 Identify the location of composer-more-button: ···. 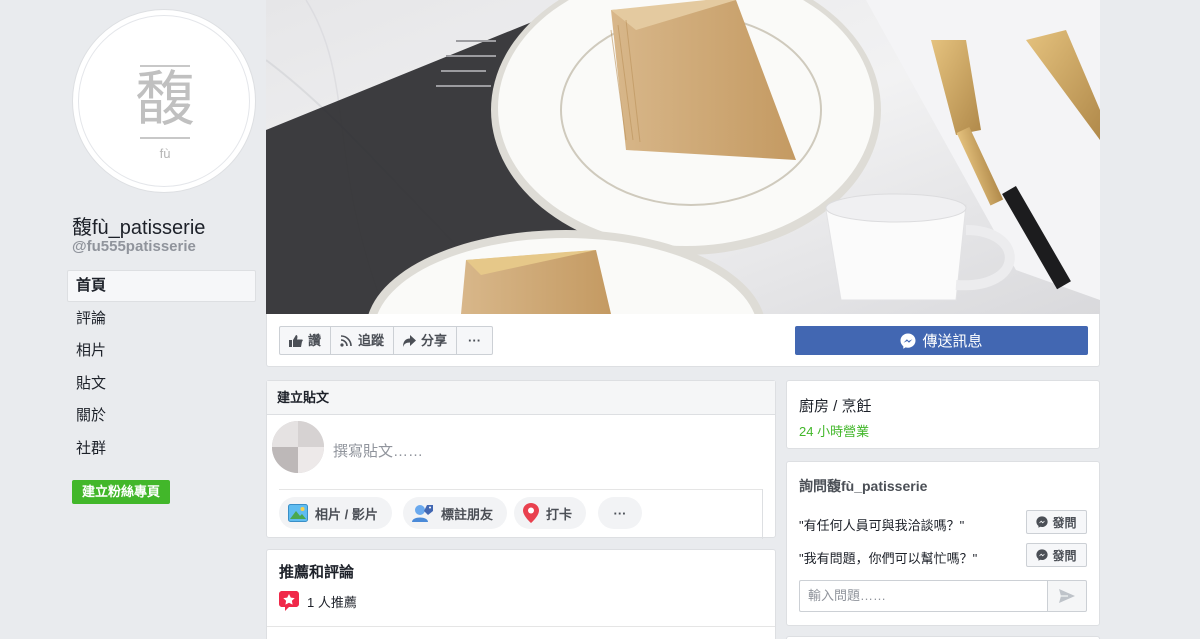
(620, 513).